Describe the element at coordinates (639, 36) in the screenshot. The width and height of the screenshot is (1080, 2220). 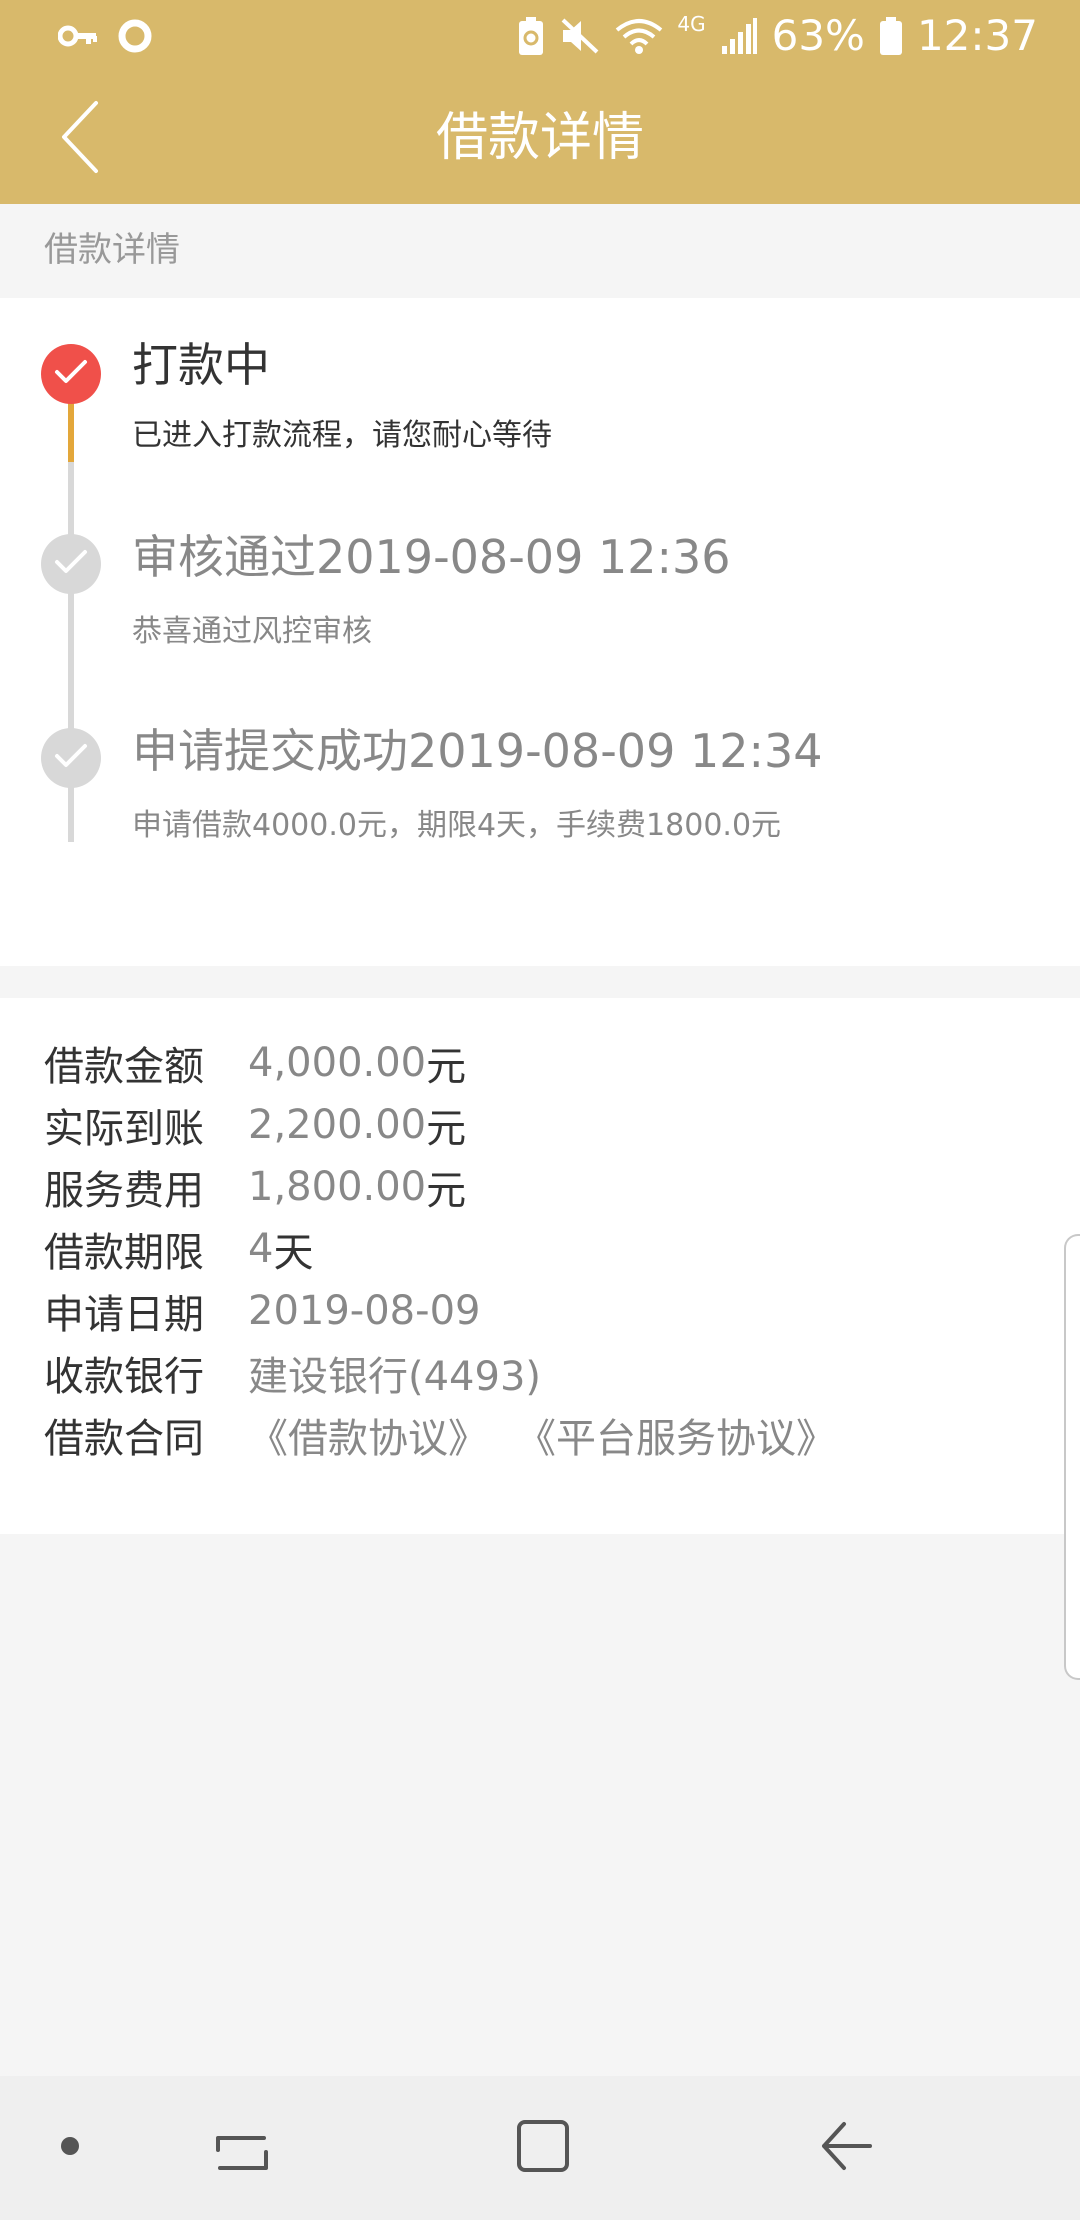
I see `wifi-icon` at that location.